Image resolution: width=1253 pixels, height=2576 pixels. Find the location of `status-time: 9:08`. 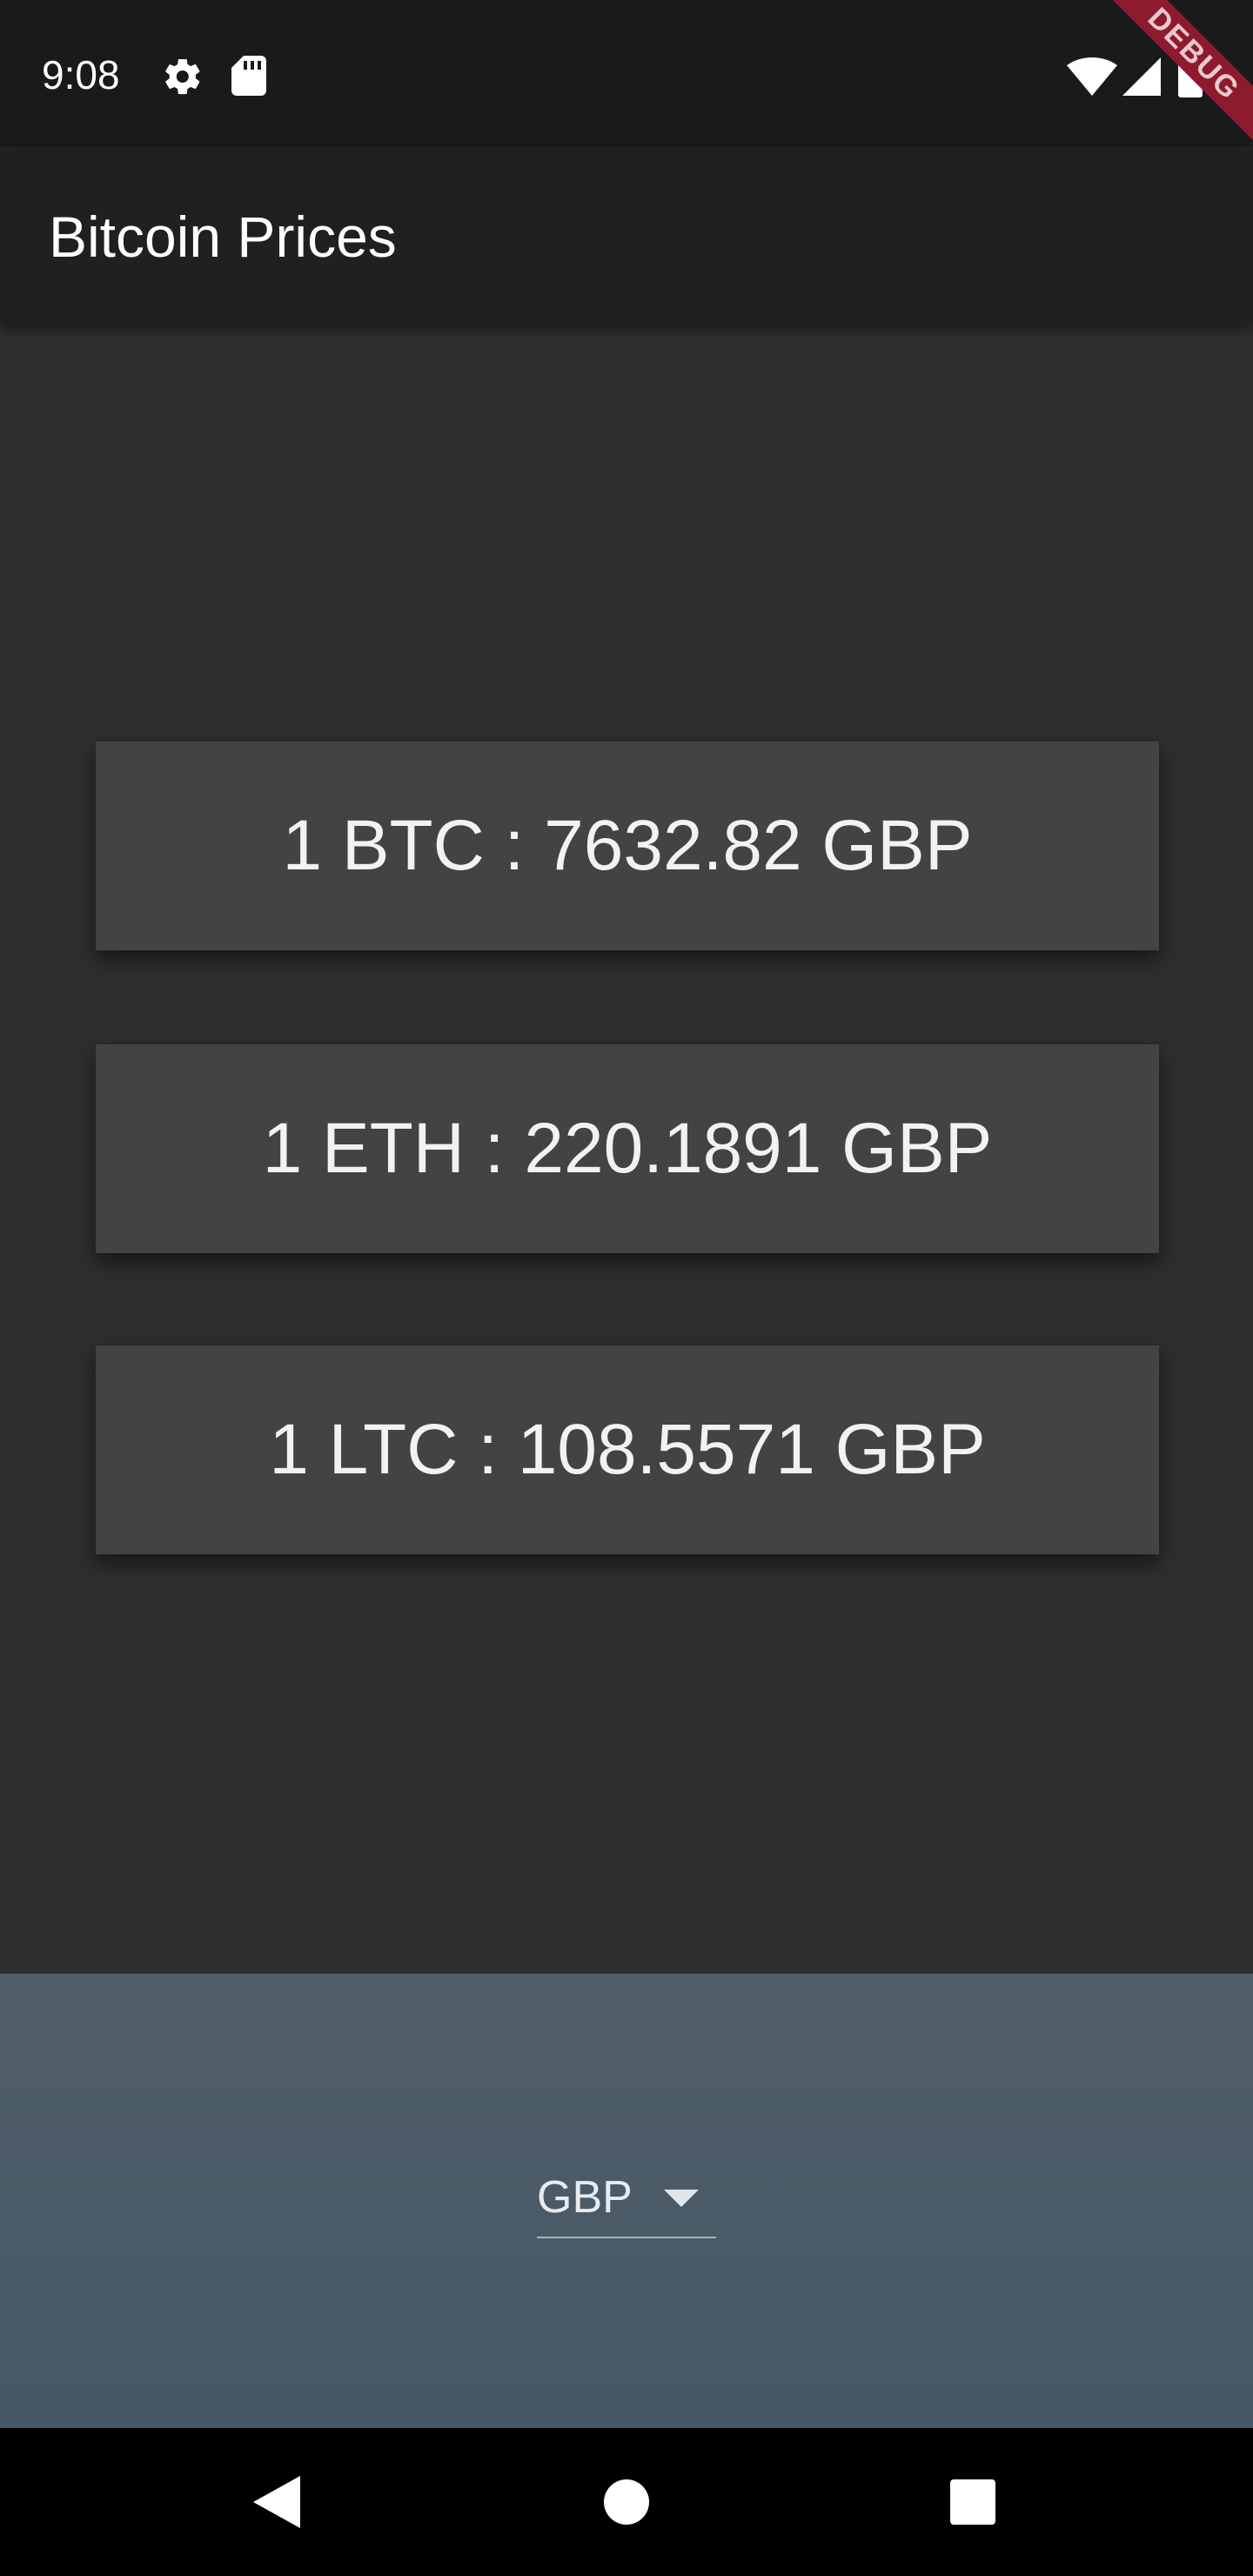

status-time: 9:08 is located at coordinates (81, 74).